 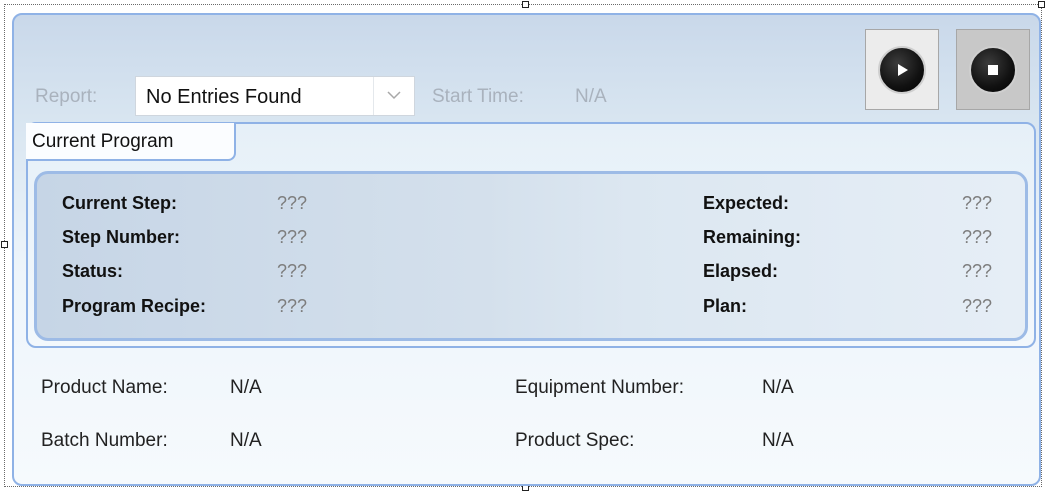 I want to click on product-name-label: Product Name:, so click(x=104, y=387).